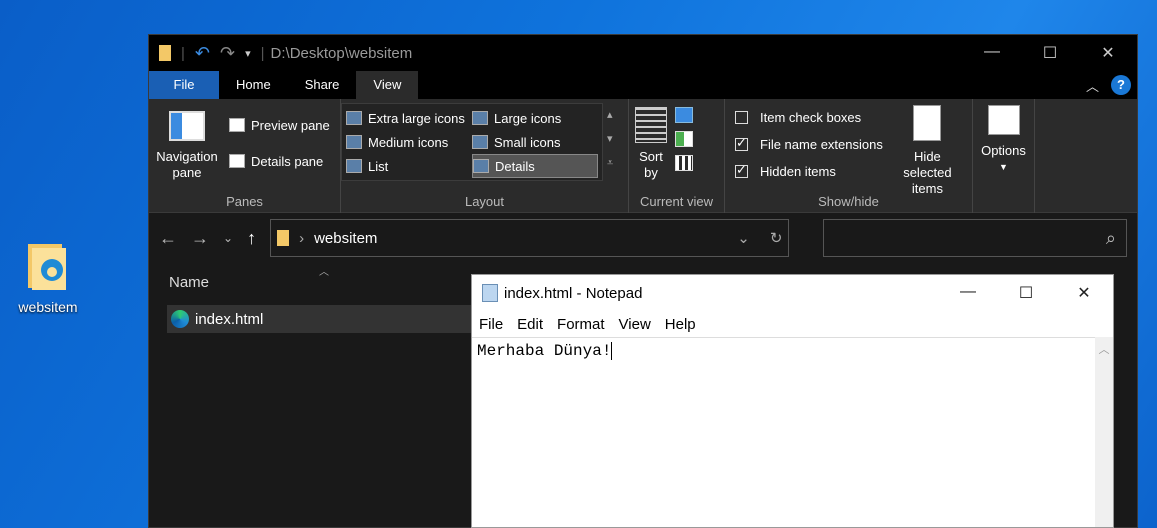 The height and width of the screenshot is (528, 1157). What do you see at coordinates (809, 171) in the screenshot?
I see `hidden-items-toggle: Hidden items` at bounding box center [809, 171].